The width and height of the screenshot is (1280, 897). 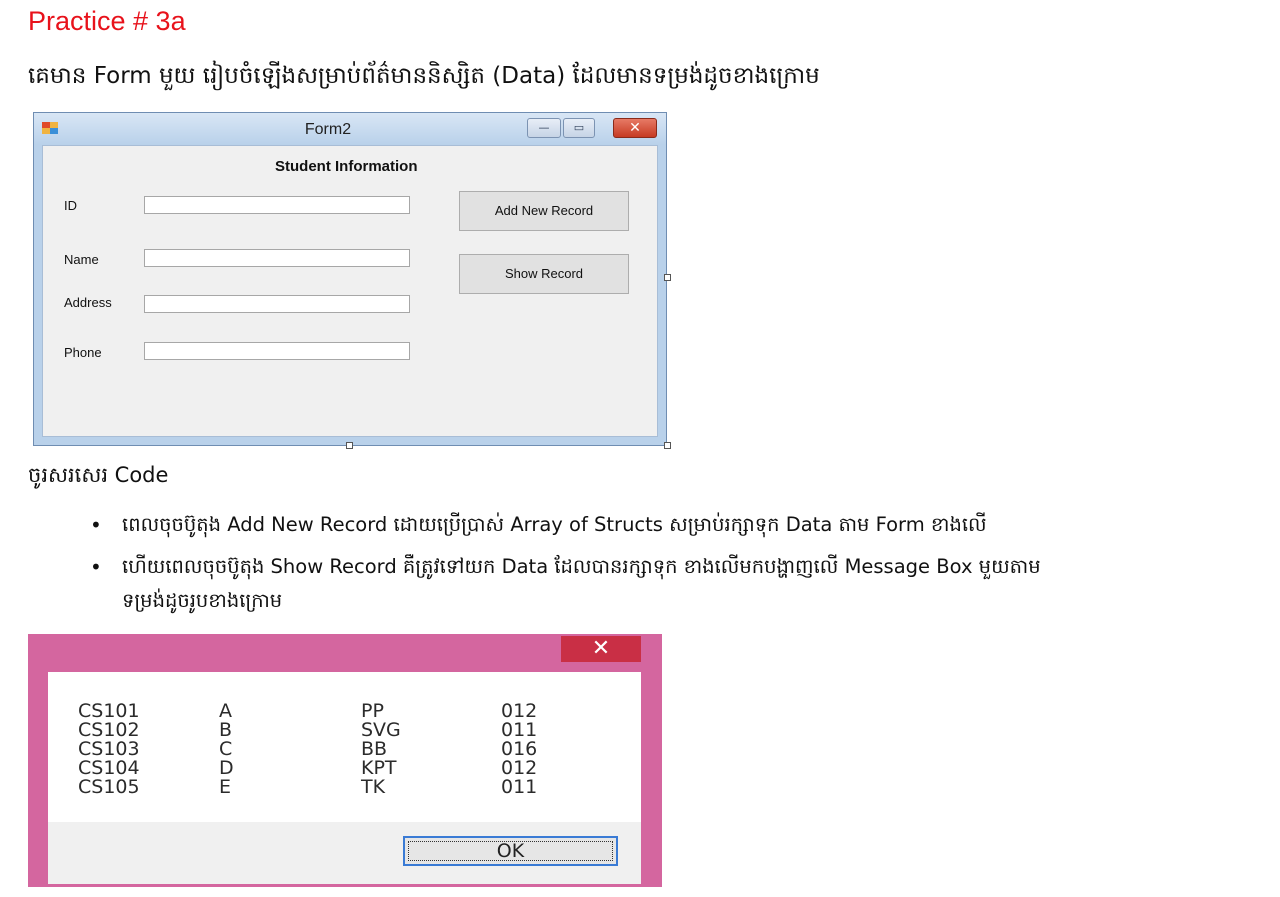 What do you see at coordinates (373, 787) in the screenshot?
I see `student-address: TK` at bounding box center [373, 787].